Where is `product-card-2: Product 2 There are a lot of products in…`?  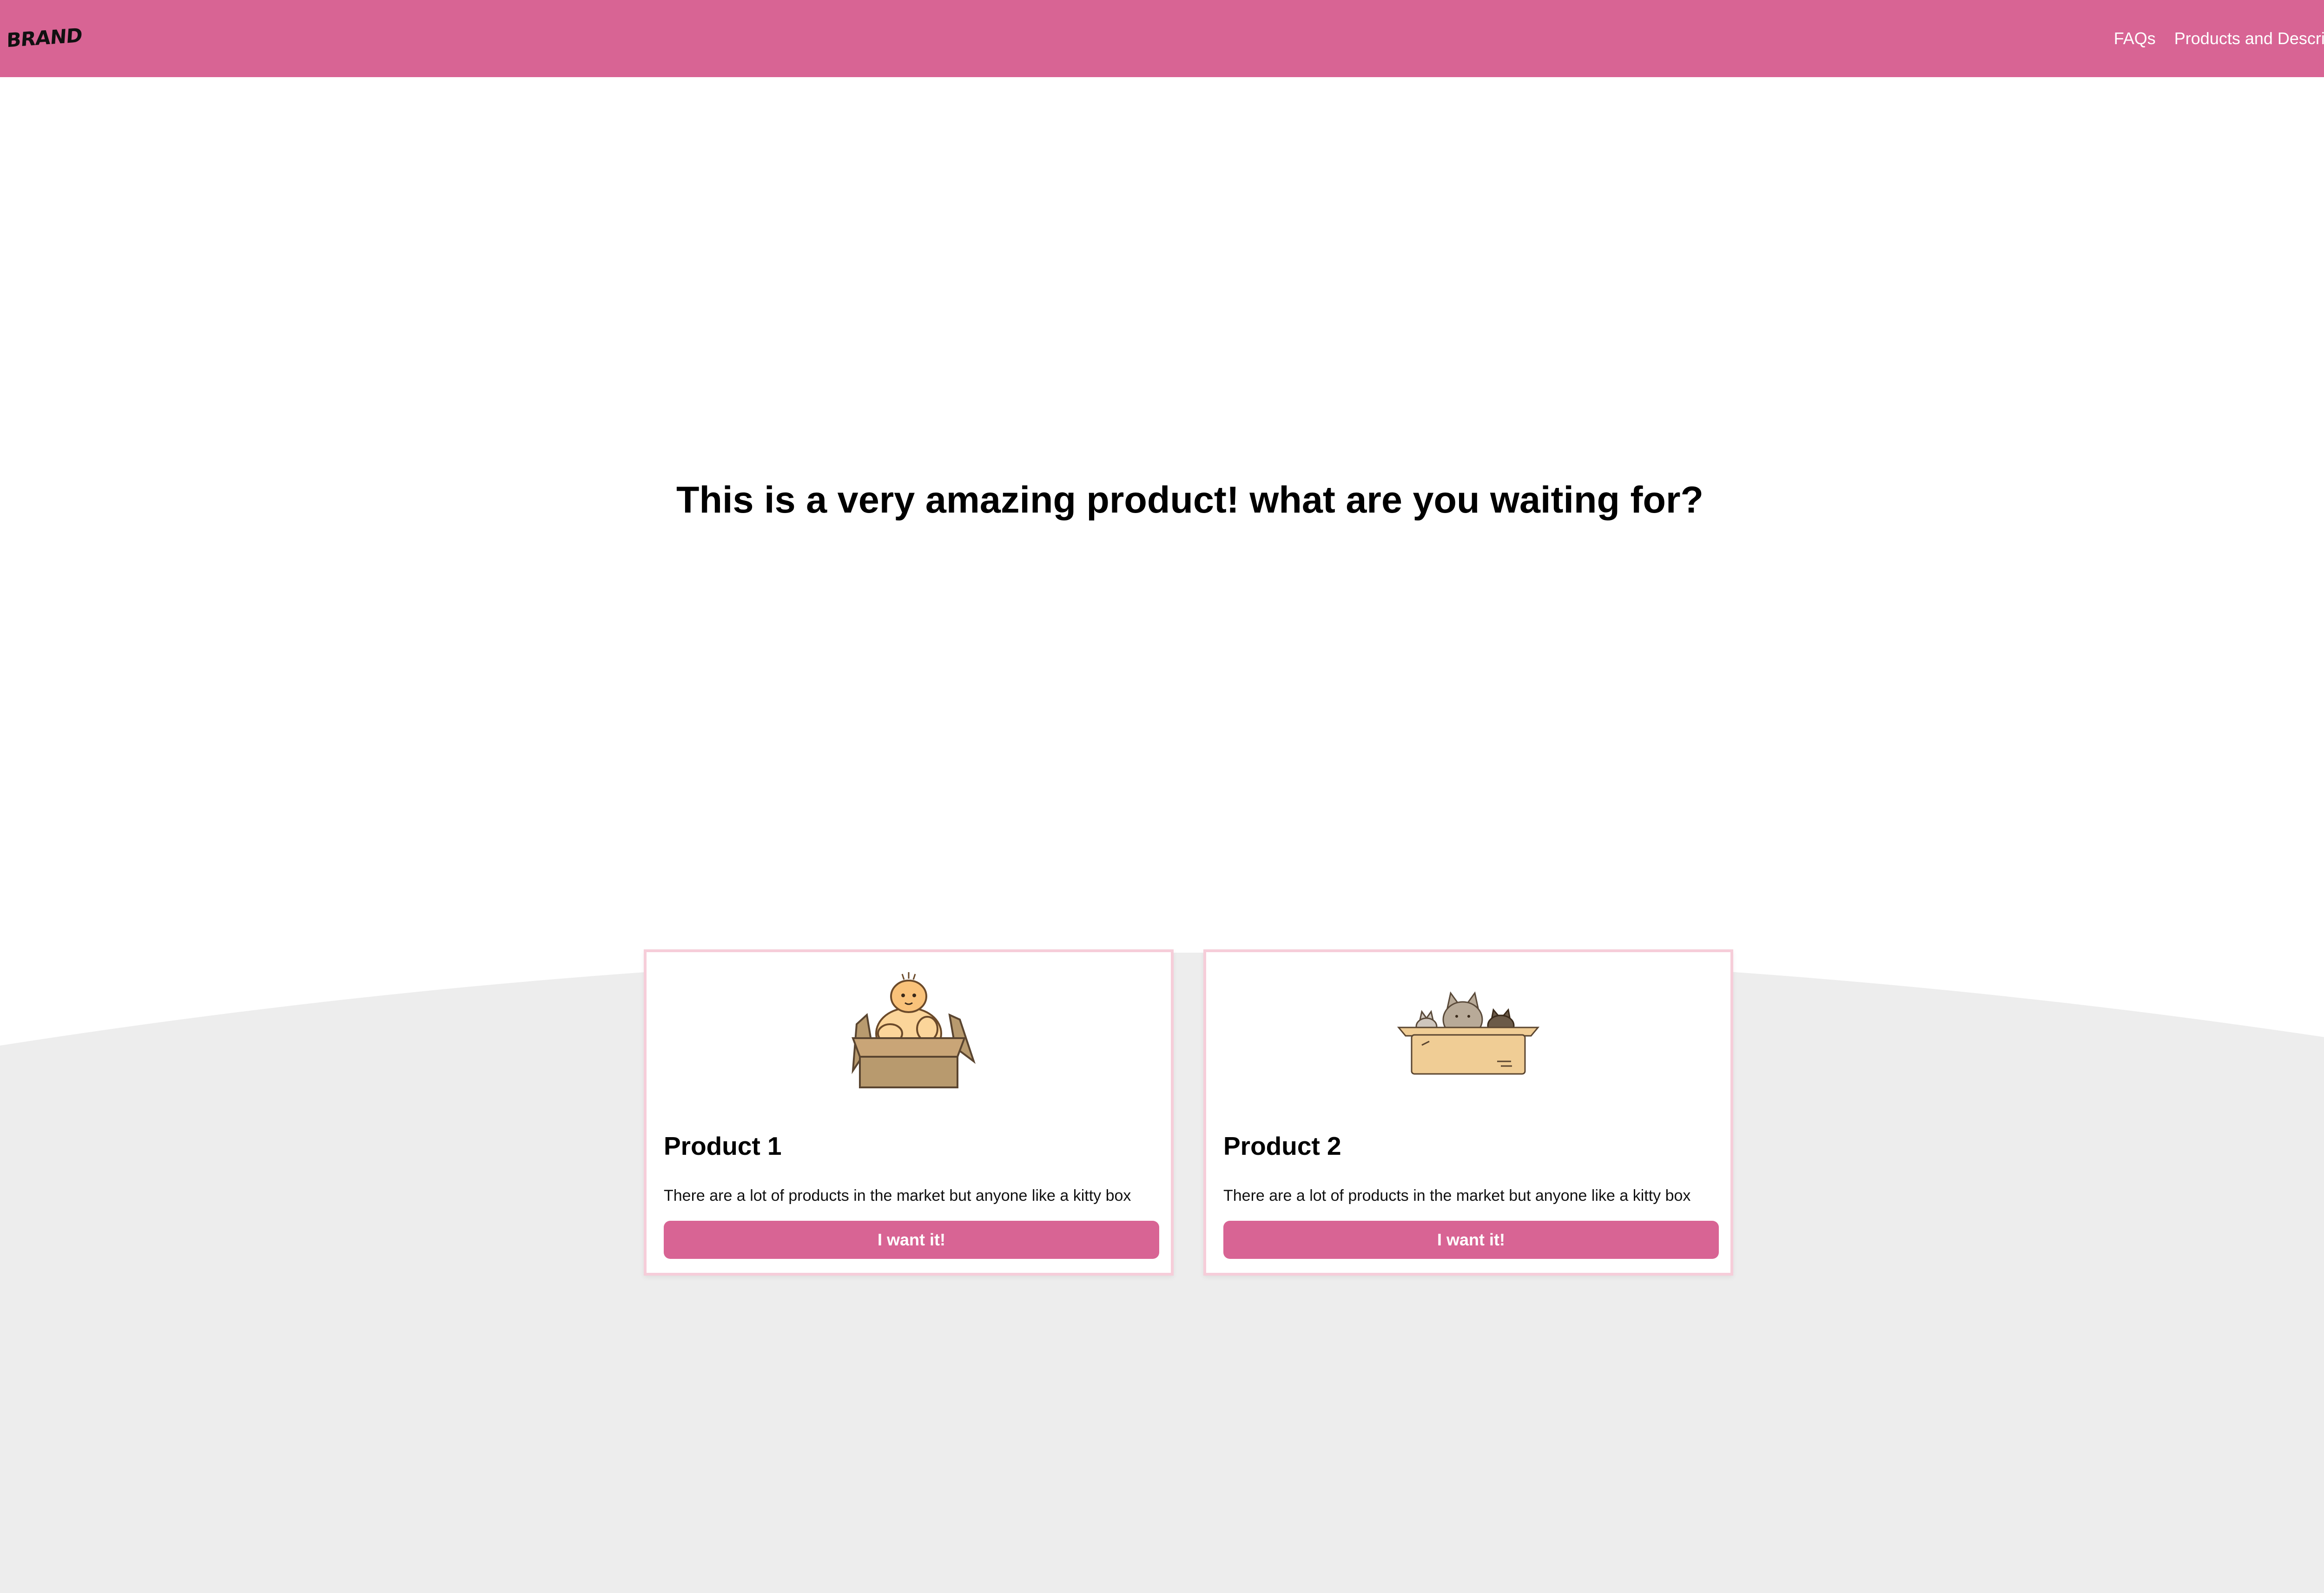 product-card-2: Product 2 There are a lot of products in… is located at coordinates (1468, 1112).